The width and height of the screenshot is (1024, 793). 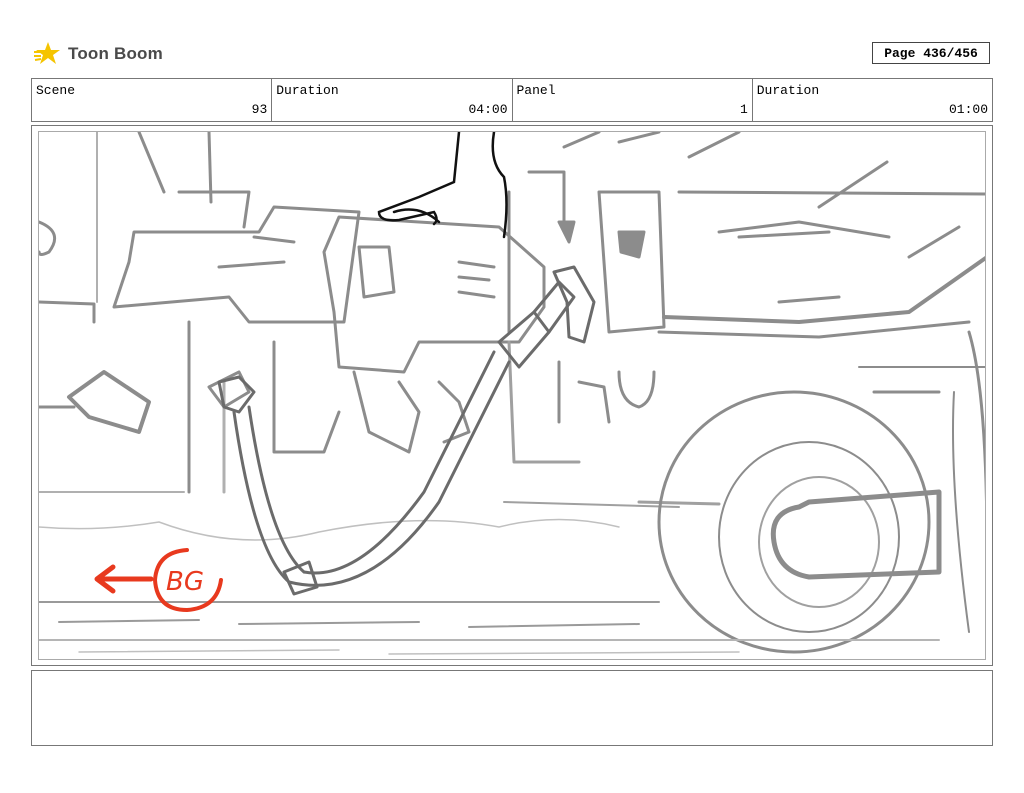 What do you see at coordinates (788, 90) in the screenshot?
I see `panel-duration-label: Duration` at bounding box center [788, 90].